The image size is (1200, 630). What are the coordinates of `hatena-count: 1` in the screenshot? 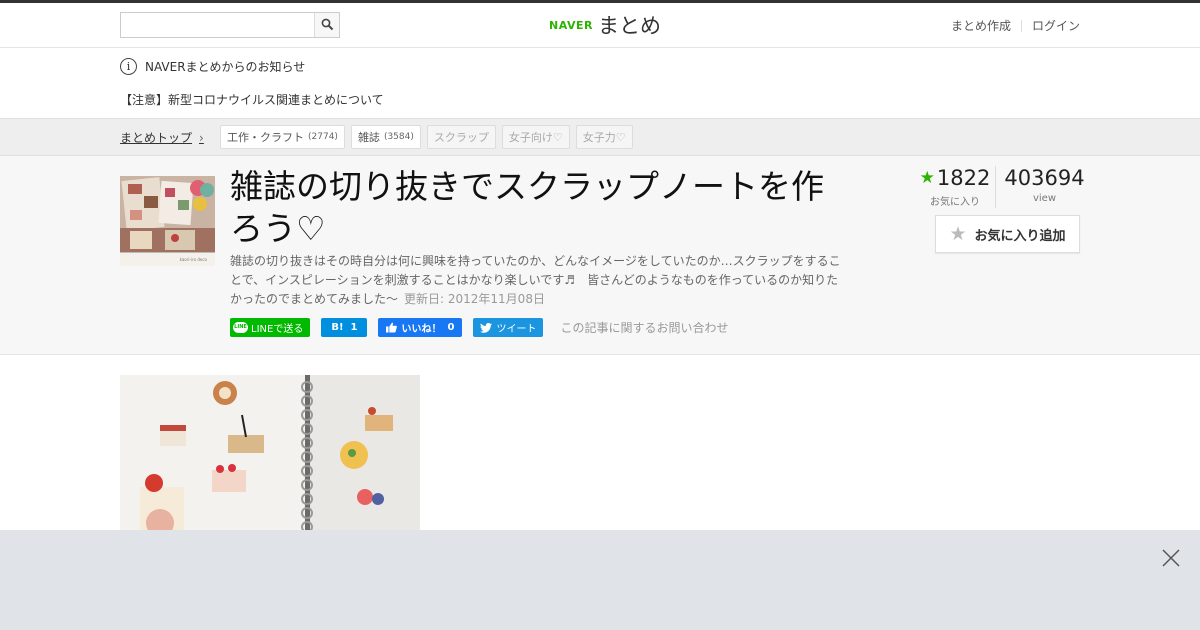 It's located at (354, 327).